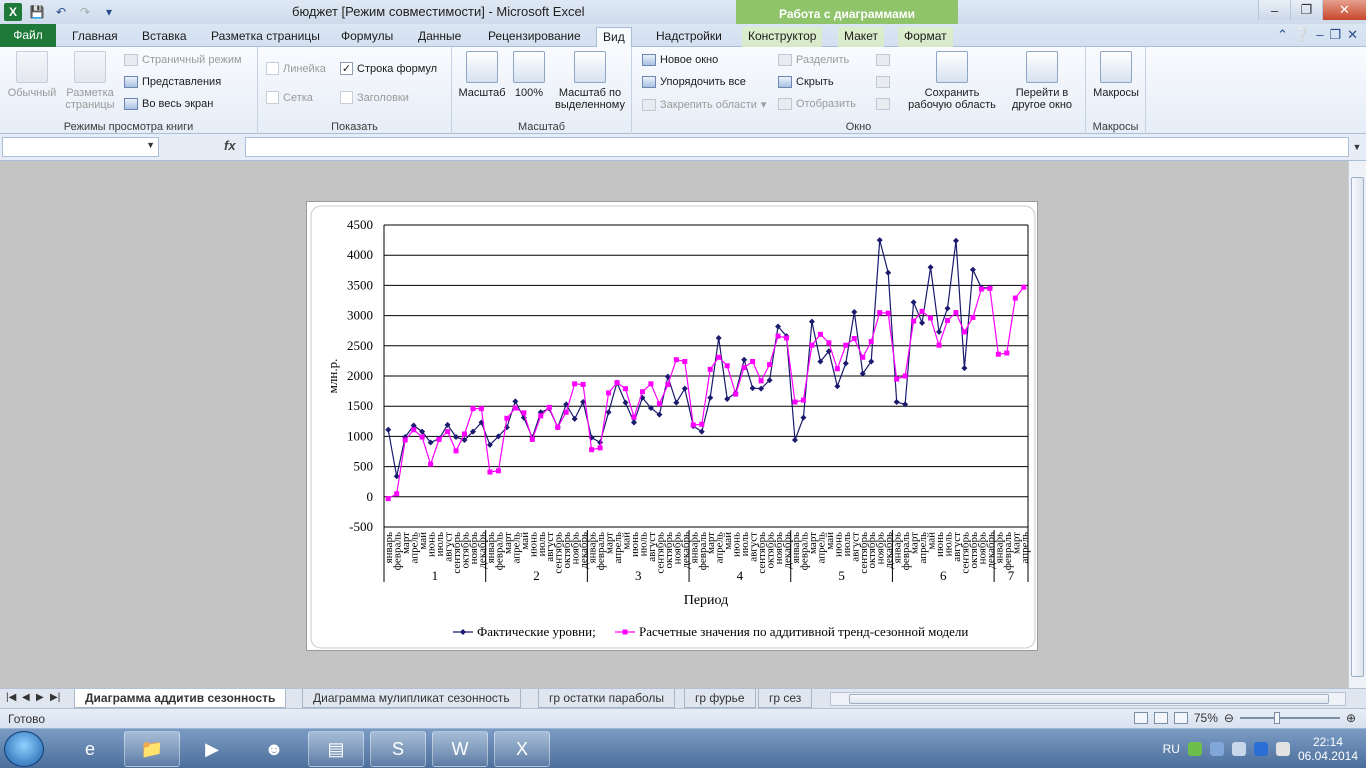  What do you see at coordinates (1289, 718) in the screenshot?
I see `zoom-slider` at bounding box center [1289, 718].